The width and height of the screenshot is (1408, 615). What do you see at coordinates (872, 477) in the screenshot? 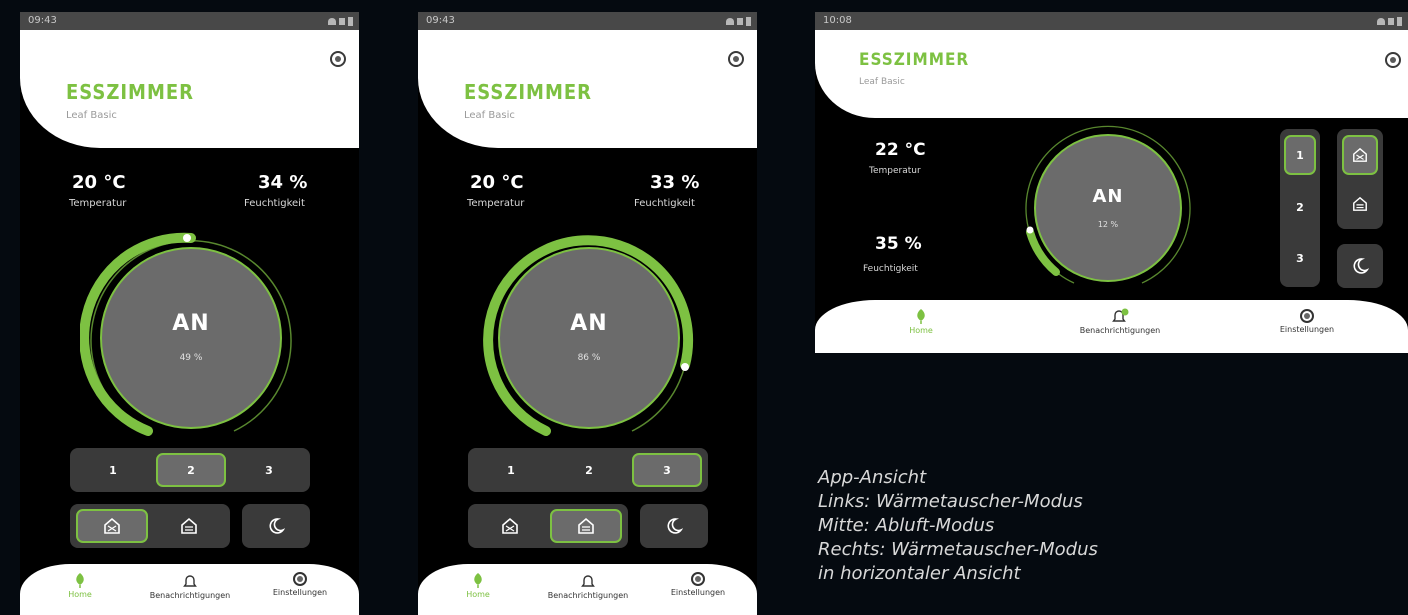
I see `caption-line-1: App-Ansicht` at bounding box center [872, 477].